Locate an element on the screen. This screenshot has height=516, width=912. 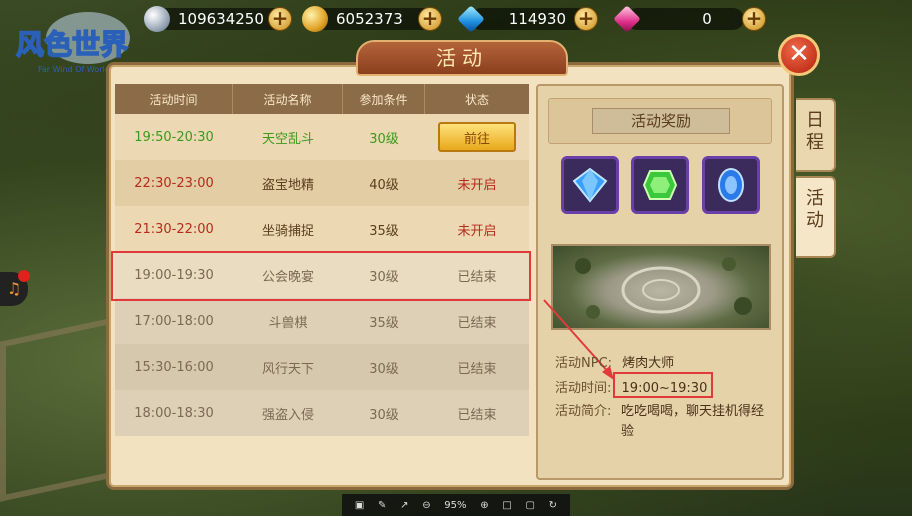
save-icon: ▣ is located at coordinates (359, 505).